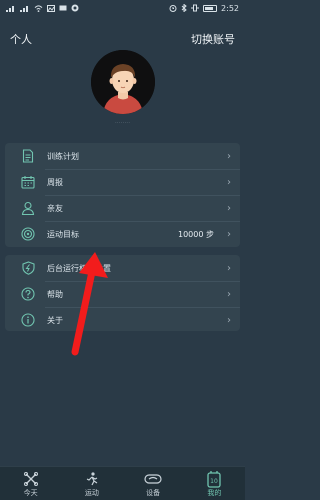 The image size is (320, 500). I want to click on menu-item-training-plan: 训练计划 ›, so click(122, 156).